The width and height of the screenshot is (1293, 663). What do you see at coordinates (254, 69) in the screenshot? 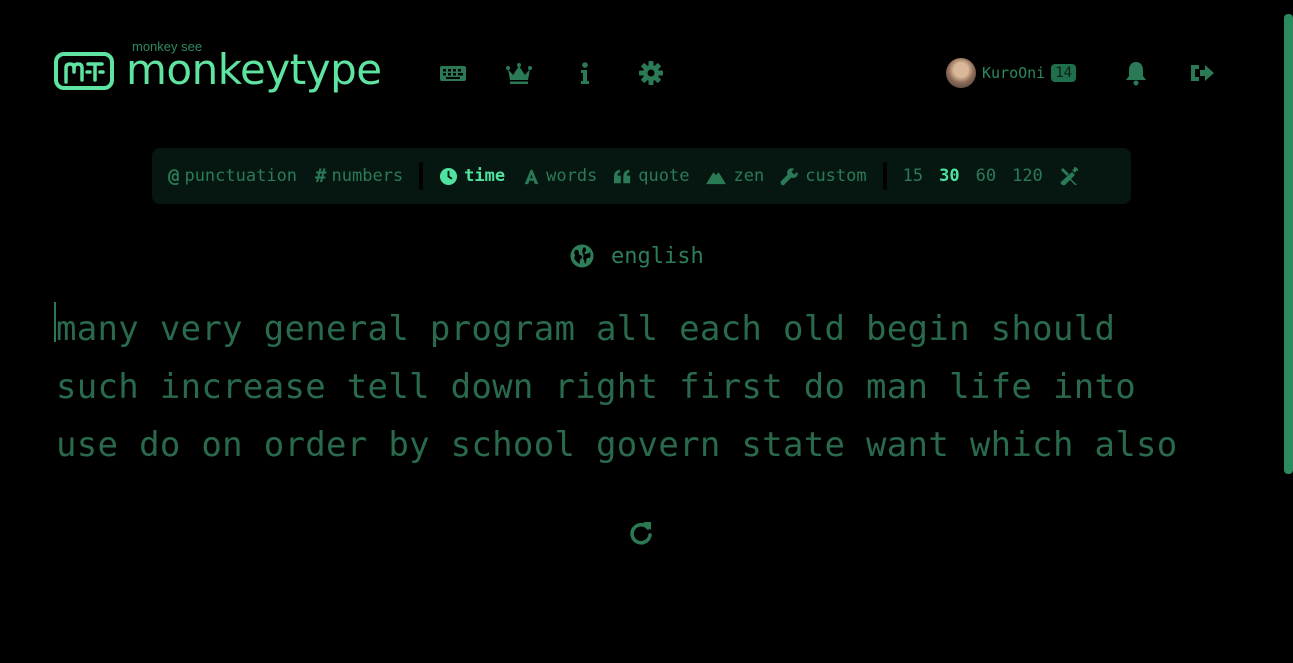
I see `logo-title: monkeytype` at bounding box center [254, 69].